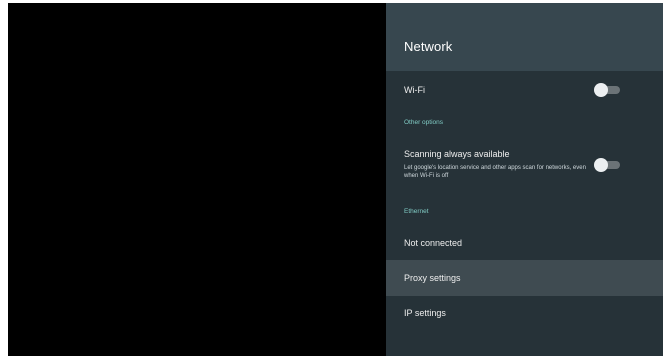 This screenshot has width=663, height=356. What do you see at coordinates (428, 46) in the screenshot?
I see `panel-title: Network` at bounding box center [428, 46].